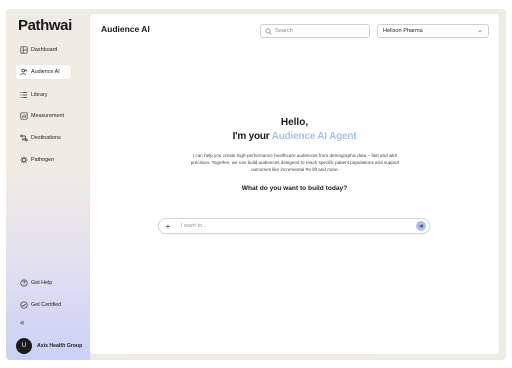 The width and height of the screenshot is (512, 368). Describe the element at coordinates (252, 136) in the screenshot. I see `agent-heading-prefix: I'm your` at that location.